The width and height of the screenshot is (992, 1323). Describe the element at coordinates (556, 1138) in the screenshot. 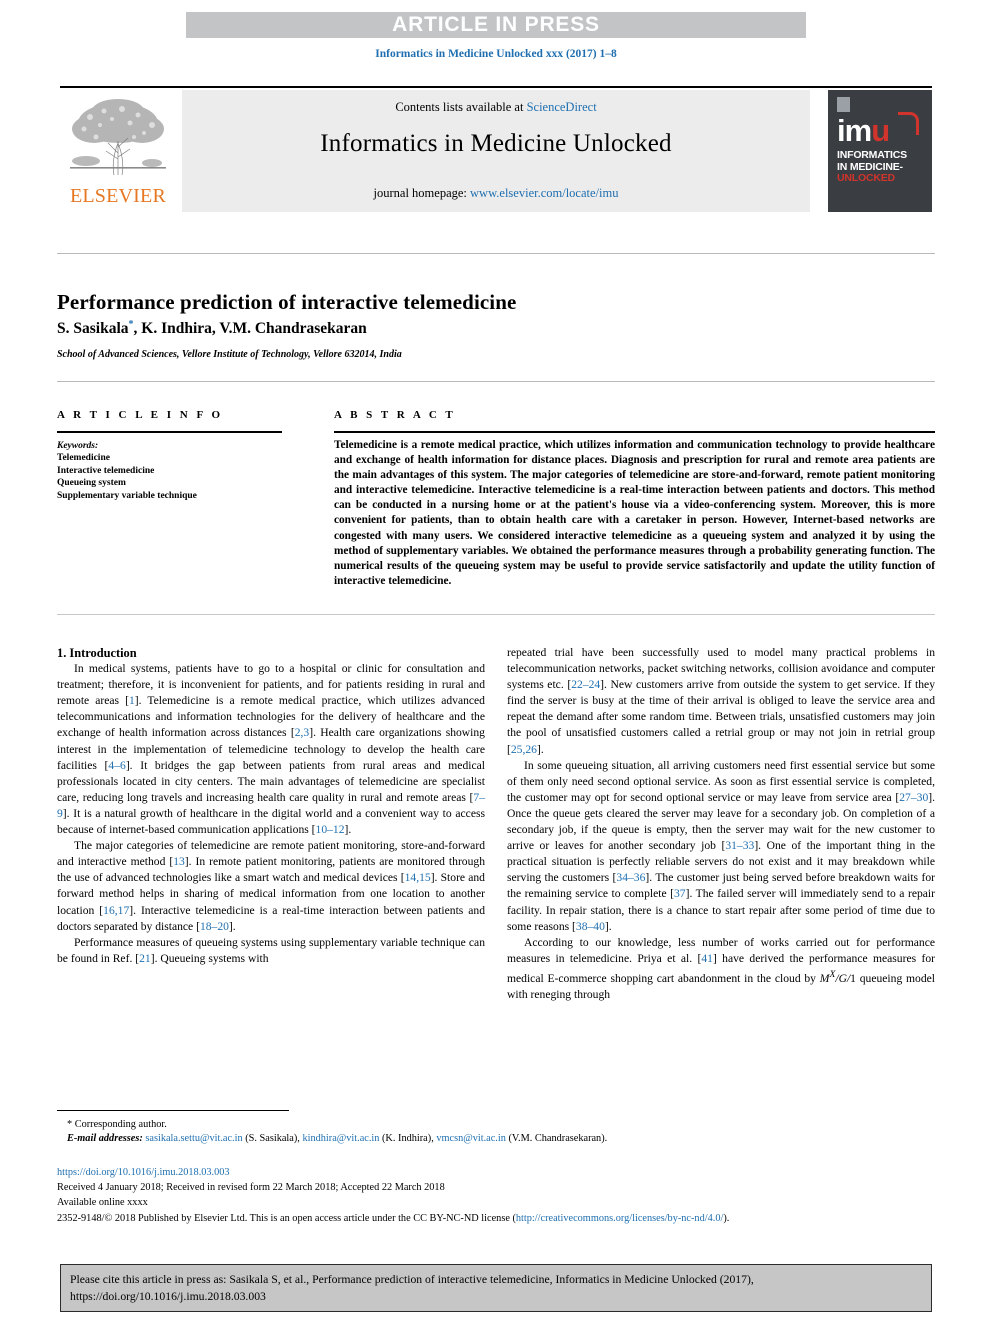

I see `email-owner-3: (V.M. Chandrasekaran)` at that location.